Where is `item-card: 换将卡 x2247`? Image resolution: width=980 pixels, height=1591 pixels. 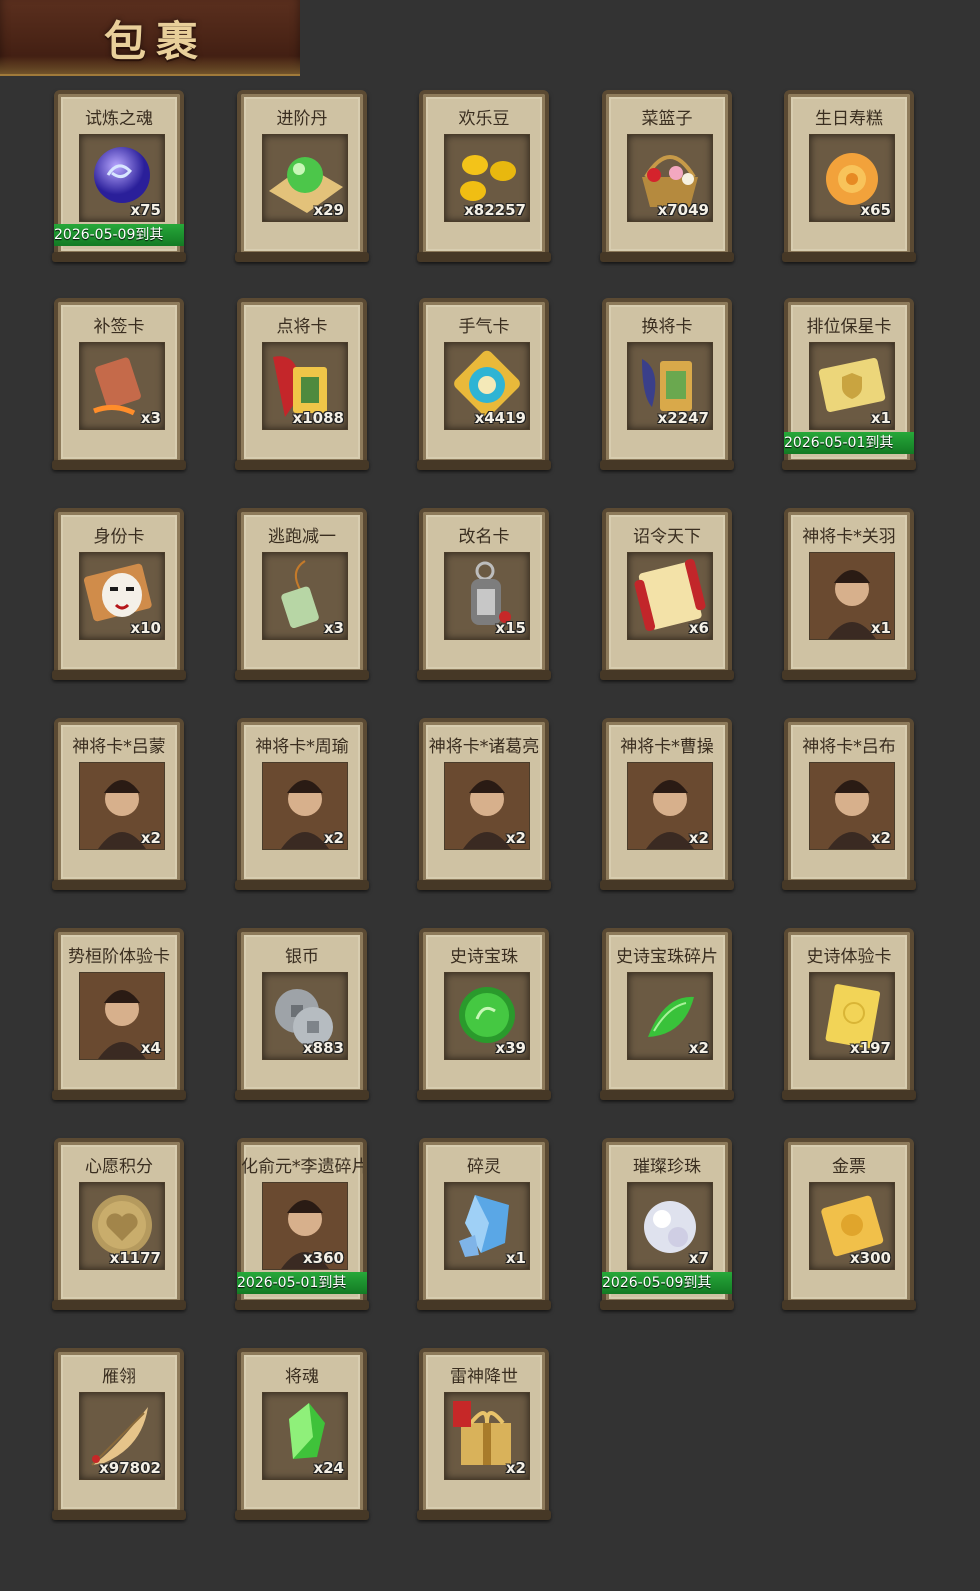 item-card: 换将卡 x2247 is located at coordinates (667, 384).